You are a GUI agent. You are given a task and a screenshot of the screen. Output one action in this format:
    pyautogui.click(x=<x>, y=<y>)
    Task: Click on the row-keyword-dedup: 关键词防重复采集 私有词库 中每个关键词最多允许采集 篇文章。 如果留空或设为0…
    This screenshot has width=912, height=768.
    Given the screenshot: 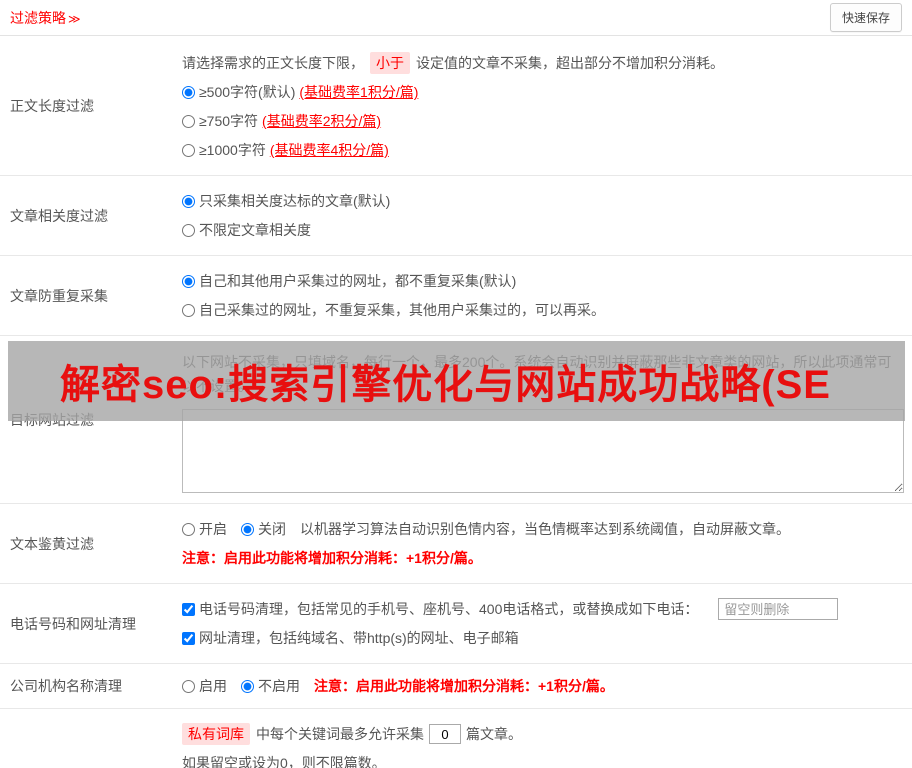 What is the action you would take?
    pyautogui.click(x=456, y=738)
    